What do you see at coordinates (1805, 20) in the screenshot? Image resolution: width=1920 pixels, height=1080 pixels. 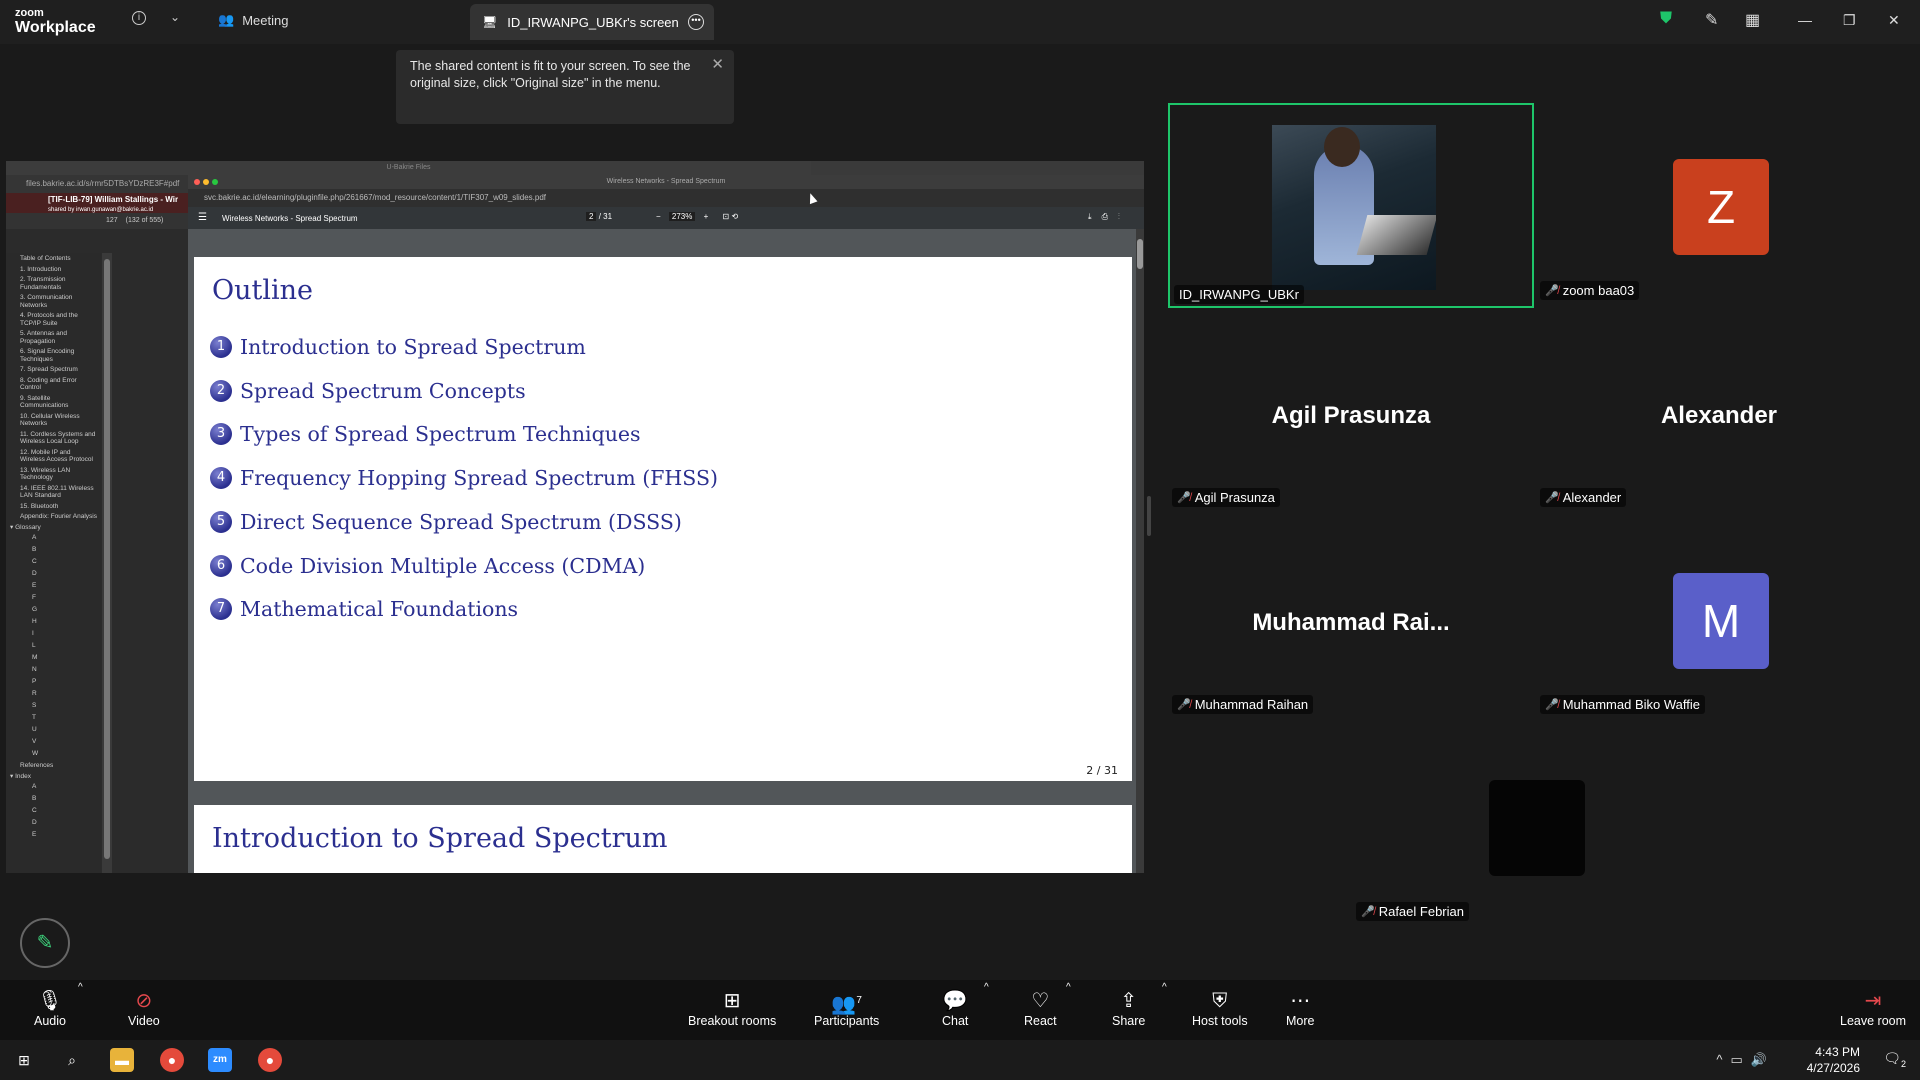 I see `minimize-icon: —` at bounding box center [1805, 20].